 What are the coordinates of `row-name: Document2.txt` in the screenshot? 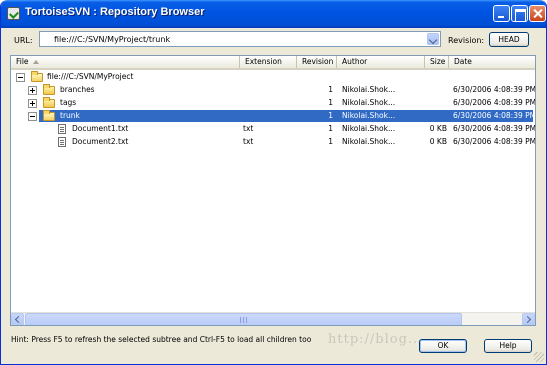 It's located at (100, 141).